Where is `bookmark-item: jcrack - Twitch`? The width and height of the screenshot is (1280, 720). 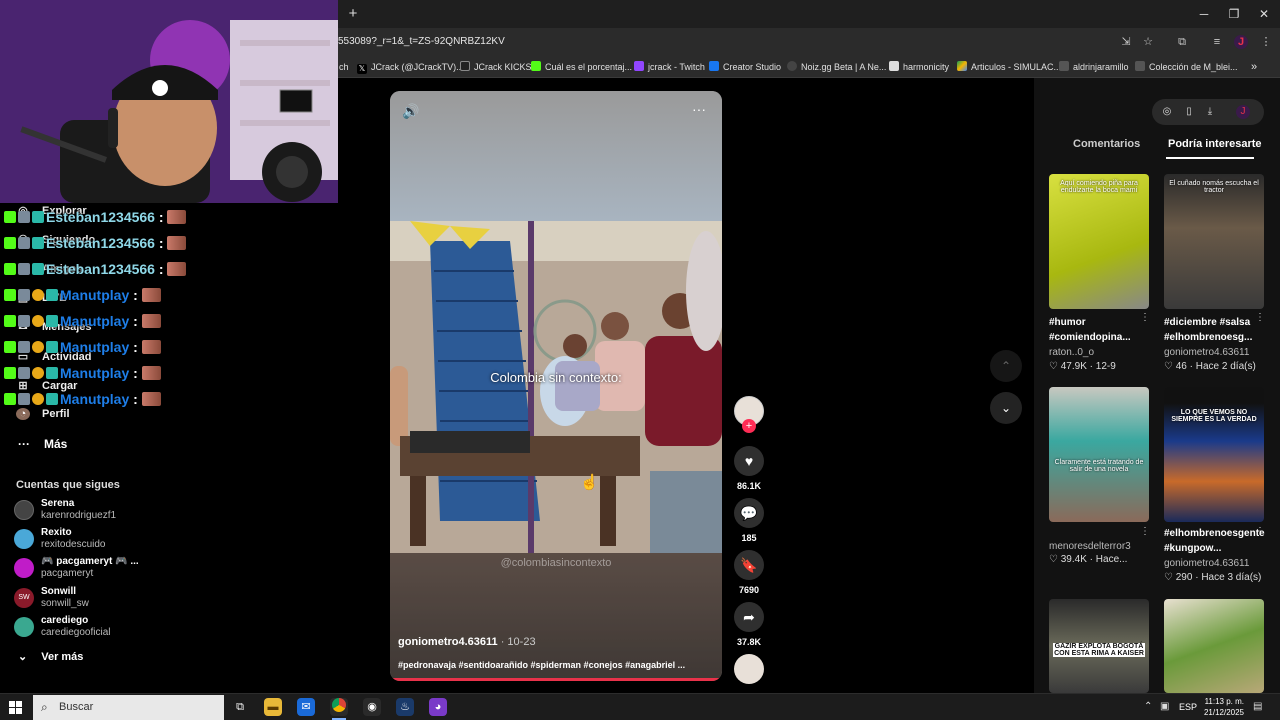
bookmark-item: jcrack - Twitch is located at coordinates (669, 67).